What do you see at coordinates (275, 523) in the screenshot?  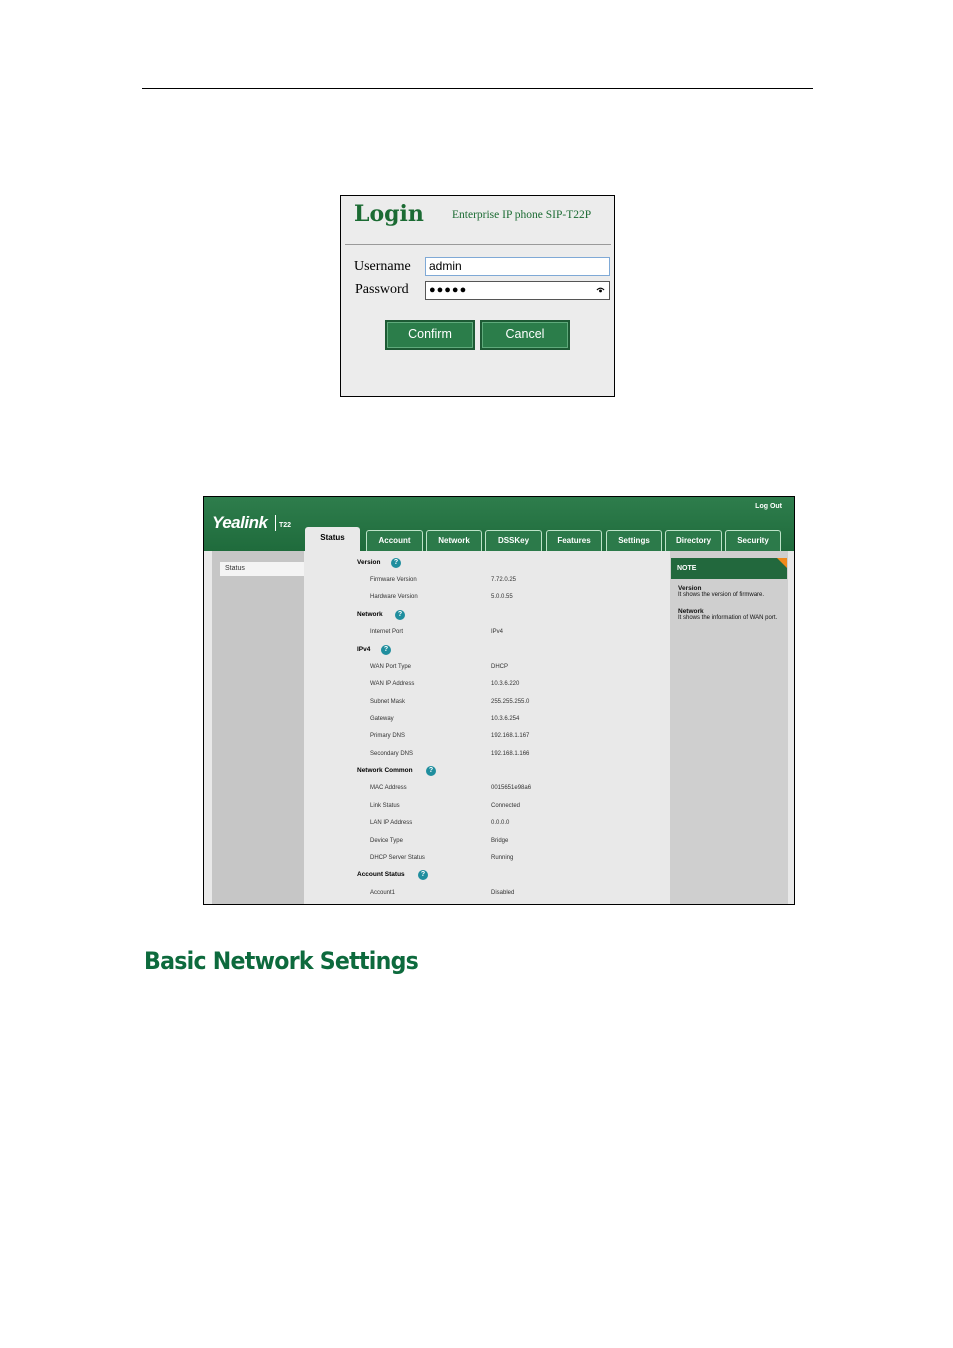 I see `logo-separator` at bounding box center [275, 523].